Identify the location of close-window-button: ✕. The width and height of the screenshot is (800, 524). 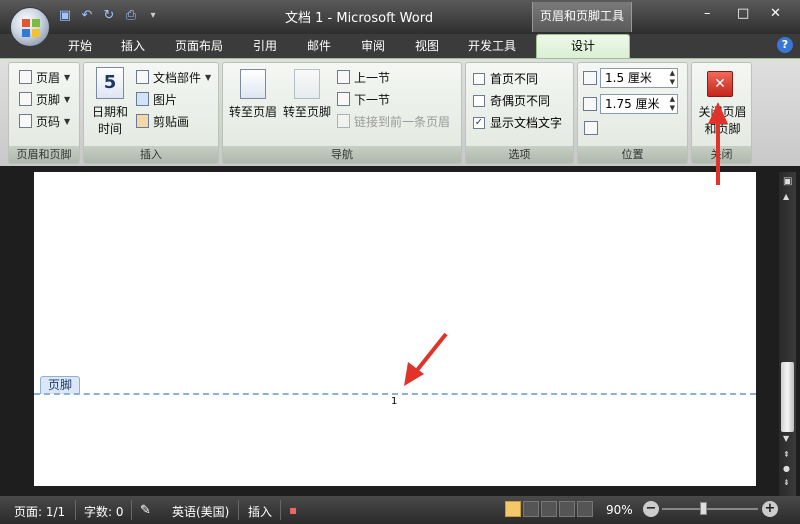
(775, 13).